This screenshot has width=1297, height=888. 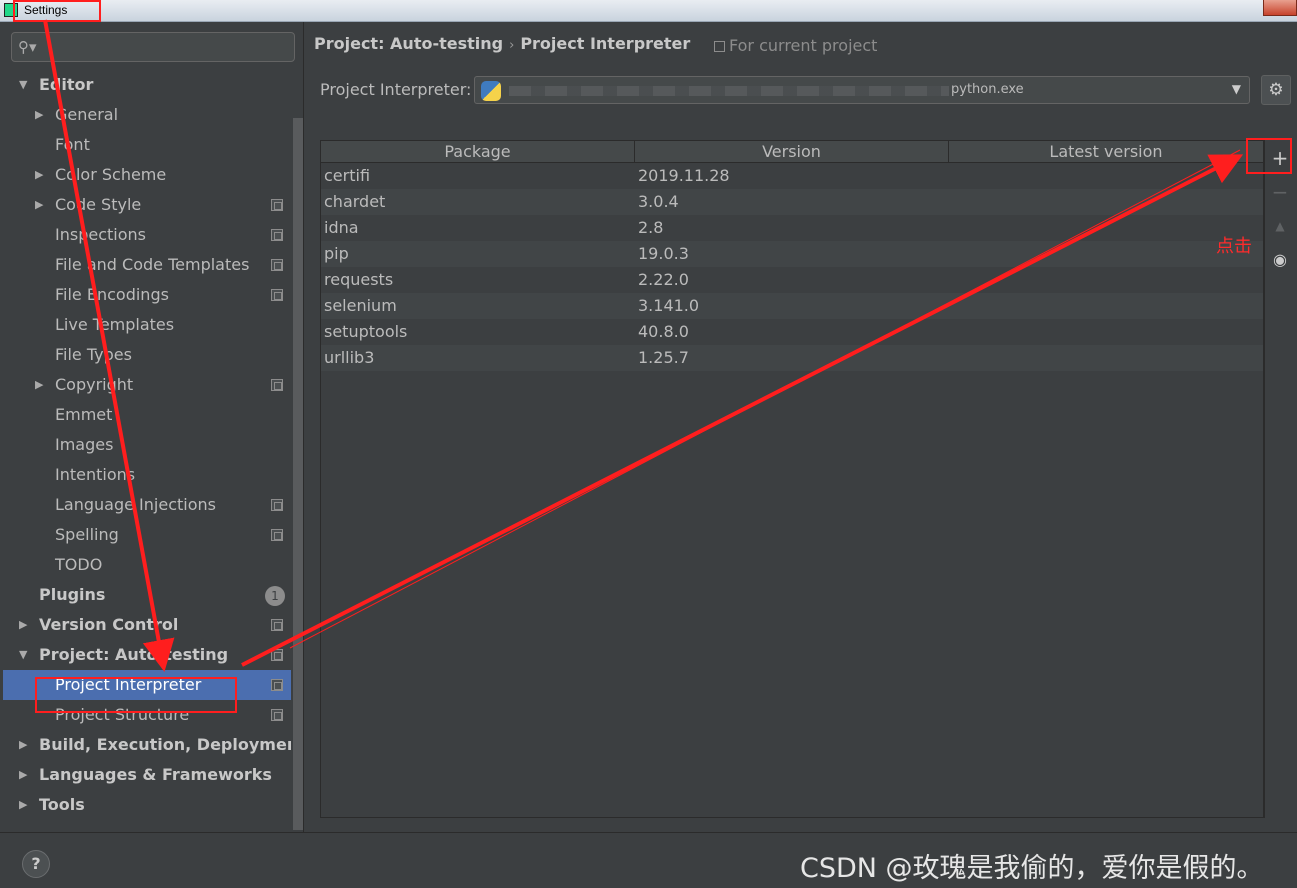 What do you see at coordinates (792, 202) in the screenshot?
I see `table-row: chardet 3.0.4` at bounding box center [792, 202].